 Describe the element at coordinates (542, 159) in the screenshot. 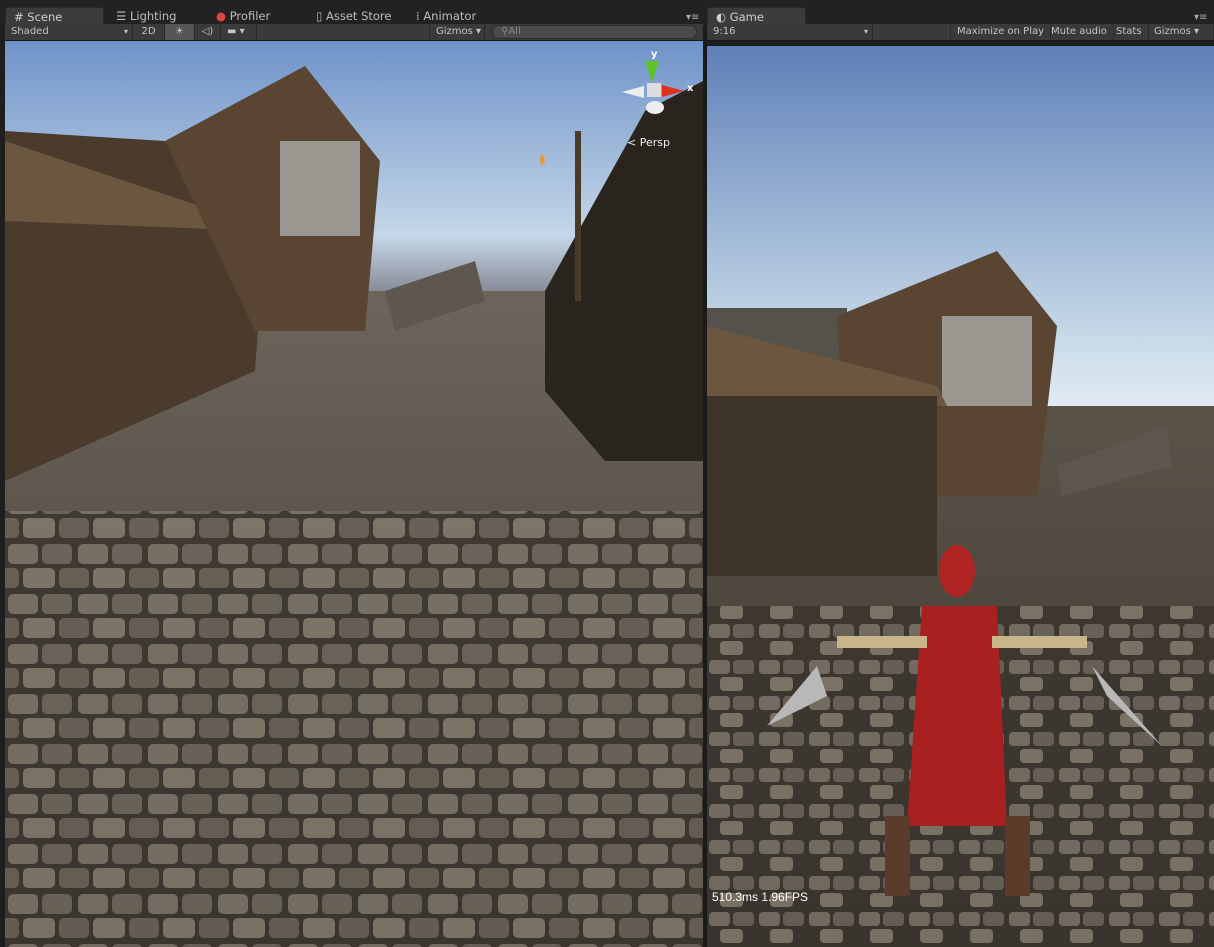

I see `lantern: ▮` at that location.